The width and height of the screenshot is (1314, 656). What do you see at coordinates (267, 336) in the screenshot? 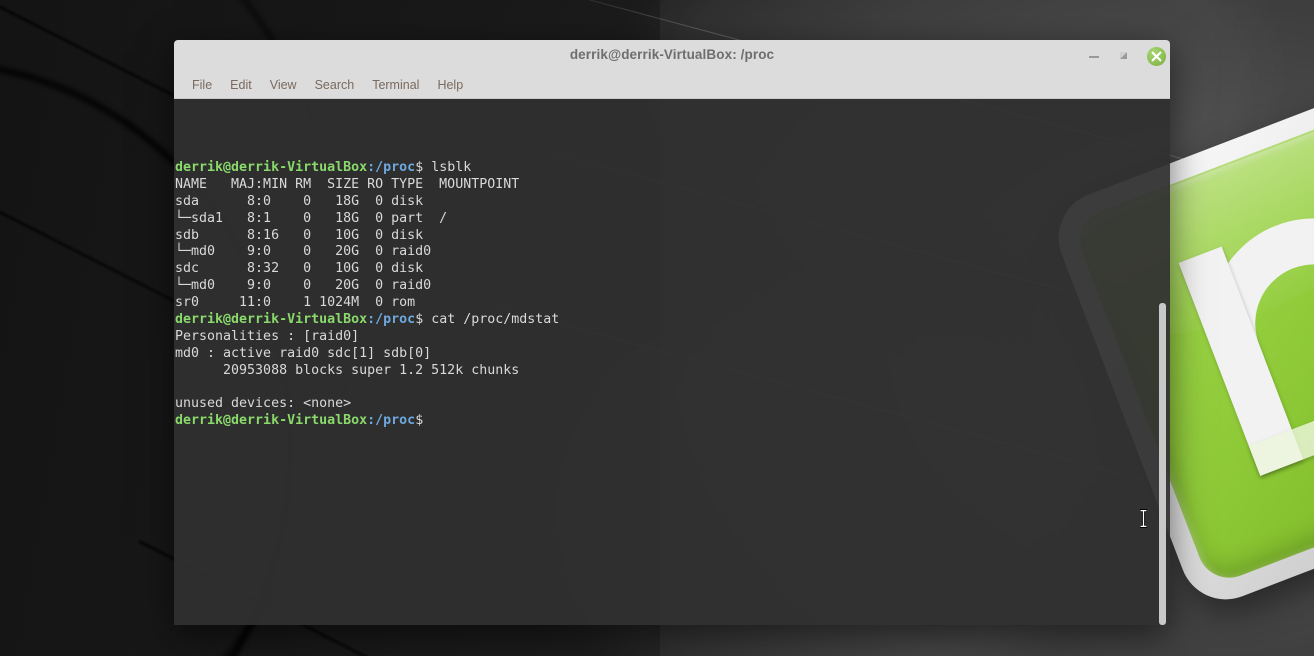
I see `output-text: Personalities : [raid0]` at bounding box center [267, 336].